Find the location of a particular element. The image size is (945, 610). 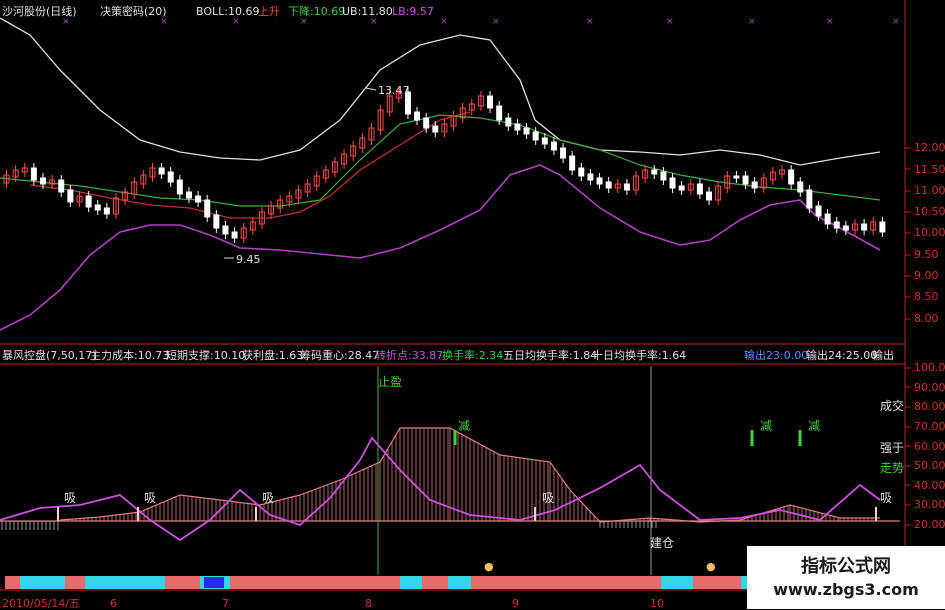

indicator-tick: 40.00 is located at coordinates (929, 485).